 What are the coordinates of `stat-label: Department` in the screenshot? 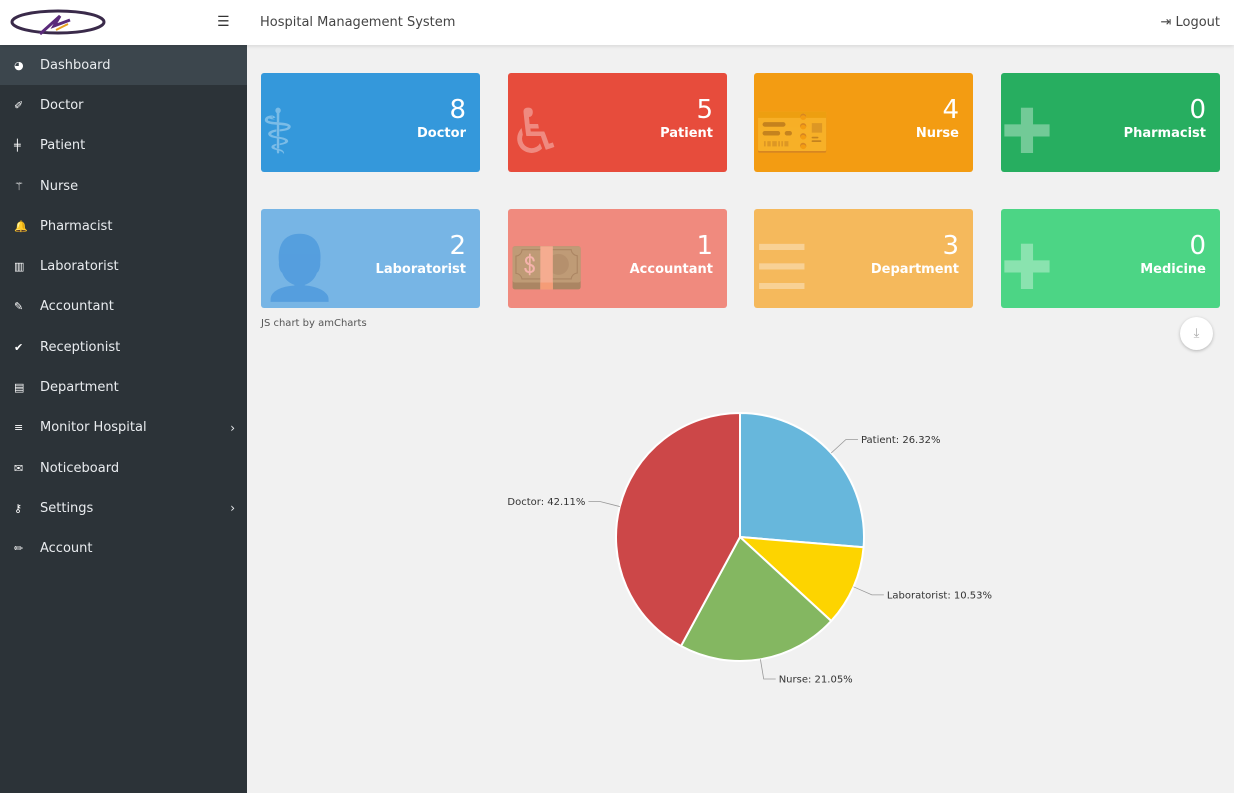 It's located at (914, 269).